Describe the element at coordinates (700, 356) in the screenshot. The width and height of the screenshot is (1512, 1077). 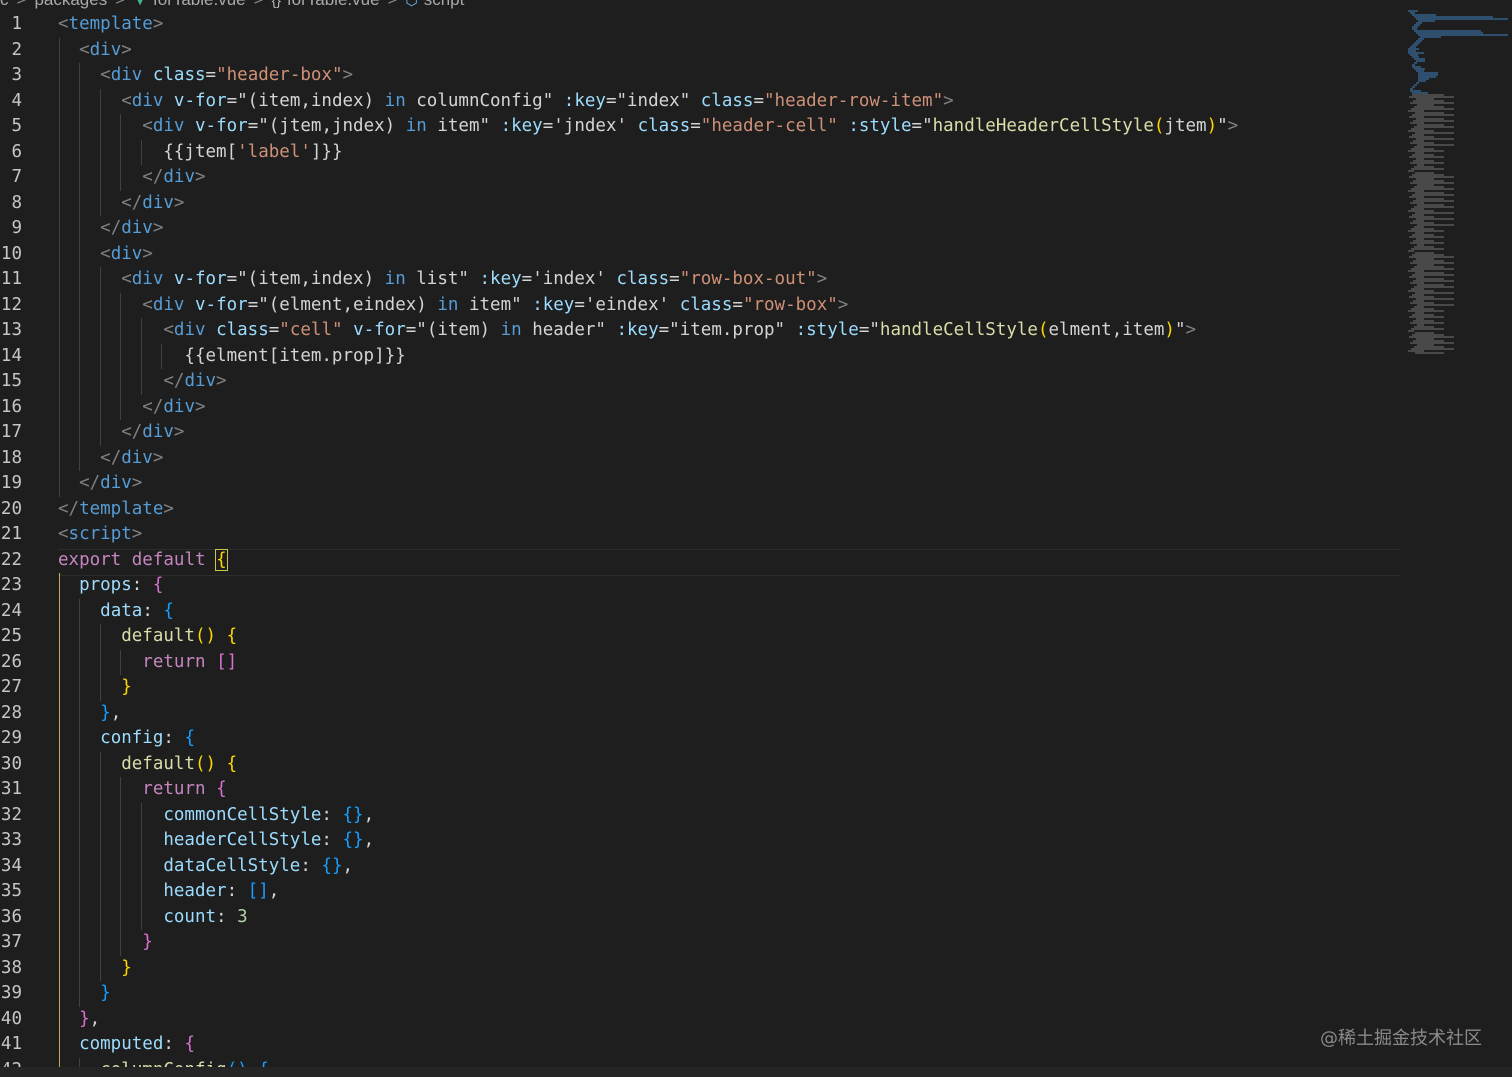
I see `code-line: 14 {{elment[item.prop]}}` at that location.